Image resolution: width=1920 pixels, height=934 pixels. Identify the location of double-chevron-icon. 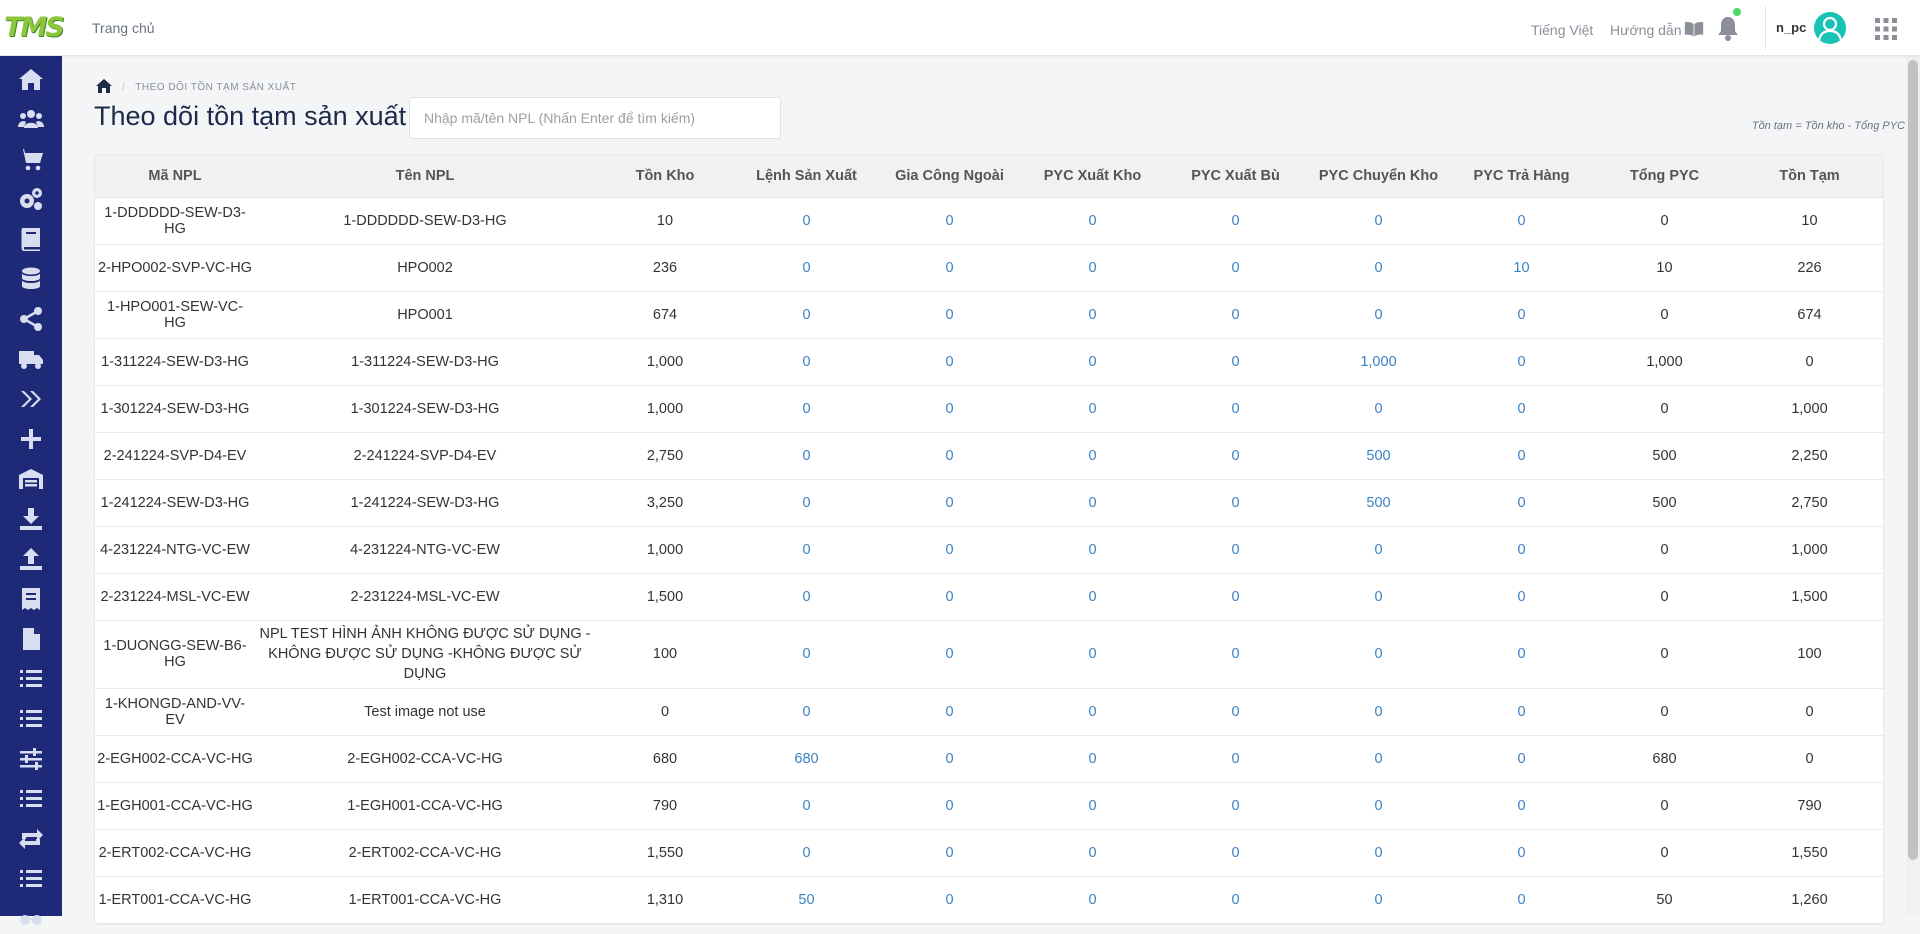
(31, 399).